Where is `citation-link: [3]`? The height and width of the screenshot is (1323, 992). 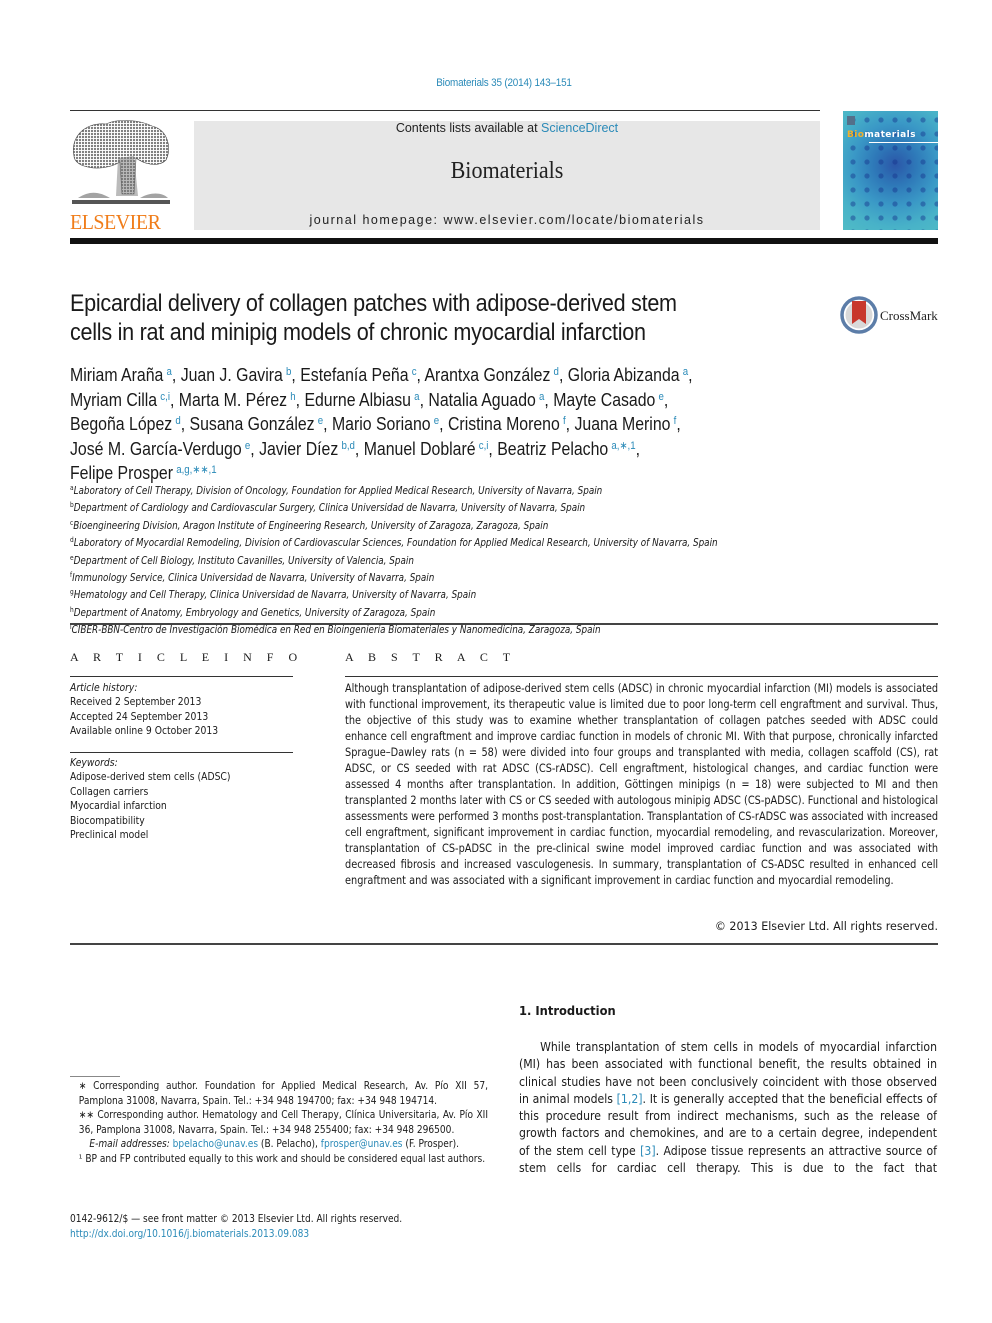
citation-link: [3] is located at coordinates (647, 1150).